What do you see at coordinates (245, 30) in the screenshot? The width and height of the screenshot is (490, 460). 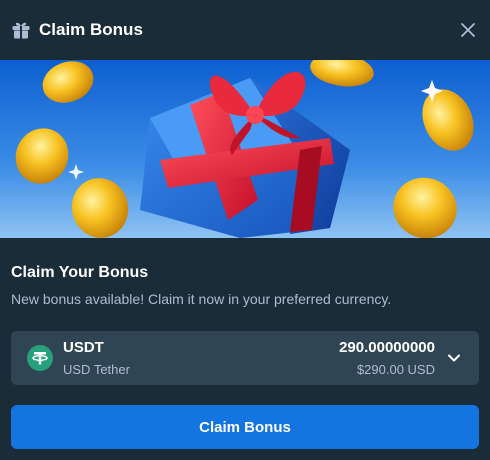 I see `modal-header: Claim Bonus` at bounding box center [245, 30].